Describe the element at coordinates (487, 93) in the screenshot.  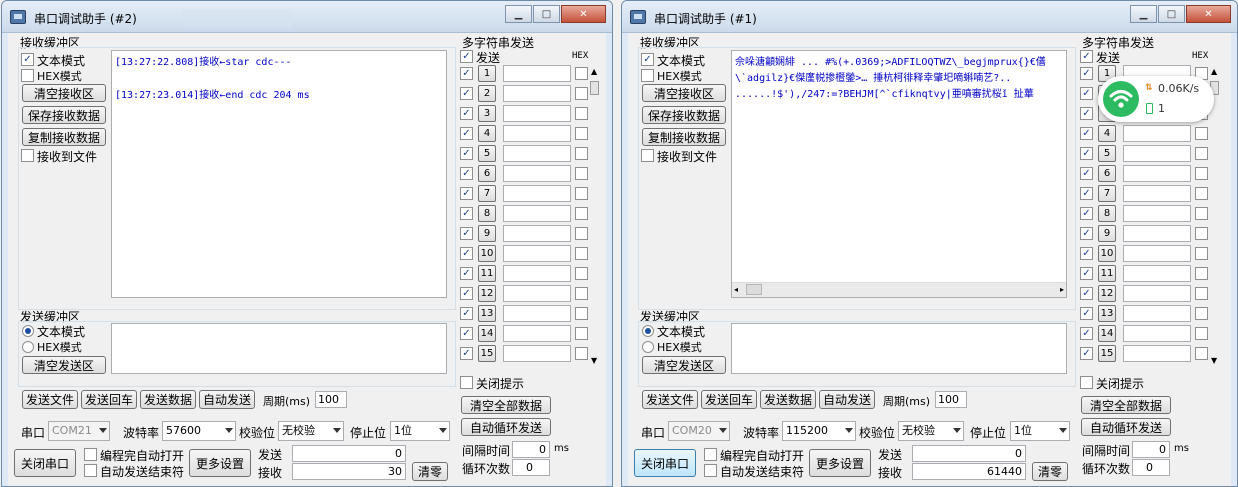
I see `row-send-button: 2` at that location.